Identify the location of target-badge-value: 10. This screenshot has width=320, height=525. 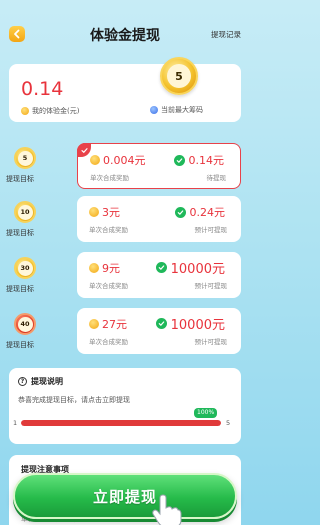
(25, 212).